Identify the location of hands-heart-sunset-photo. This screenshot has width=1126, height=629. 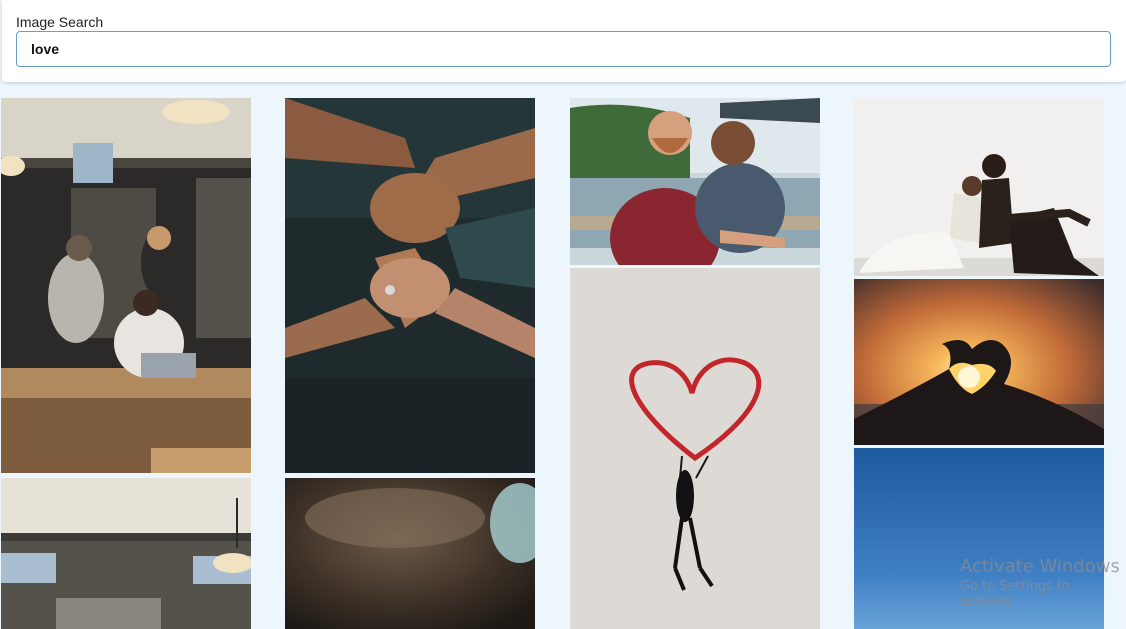
(979, 362).